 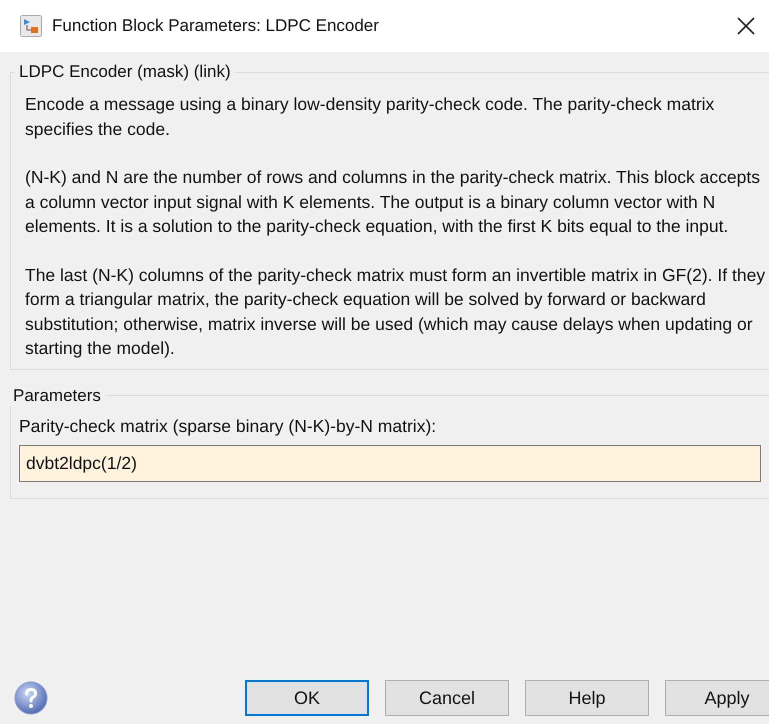 What do you see at coordinates (395, 312) in the screenshot?
I see `description-paragraph: The last (N-K) columns of the parity-check matrix must form an invertible matrix in GF(2). If they form a triangular matrix, the parity-check equation will be solved by forward or backward substitution; otherwise, matrix inverse will be used (which may cause delays when updating or starting the model).` at bounding box center [395, 312].